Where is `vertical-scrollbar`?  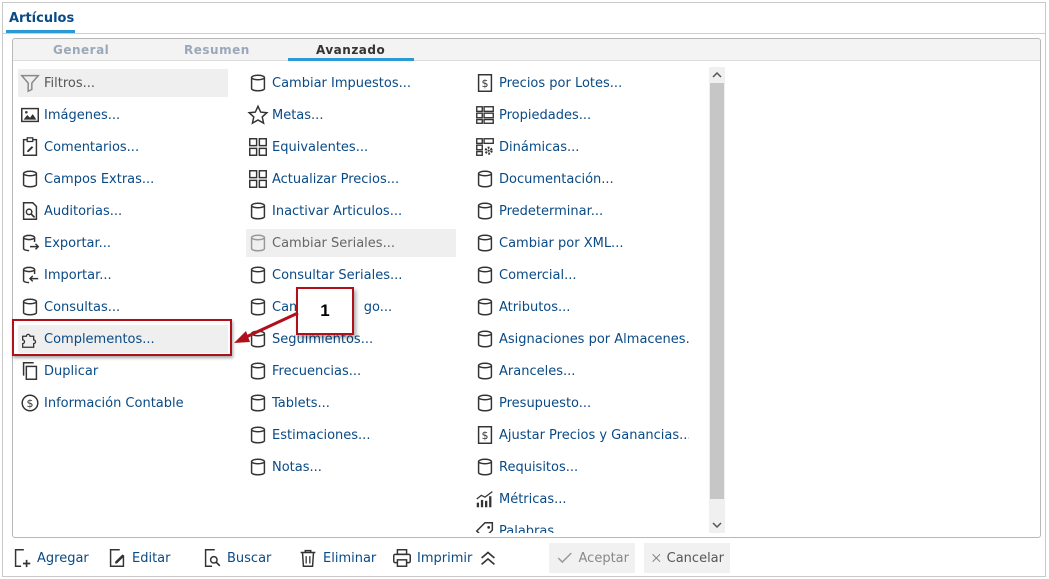
vertical-scrollbar is located at coordinates (717, 300).